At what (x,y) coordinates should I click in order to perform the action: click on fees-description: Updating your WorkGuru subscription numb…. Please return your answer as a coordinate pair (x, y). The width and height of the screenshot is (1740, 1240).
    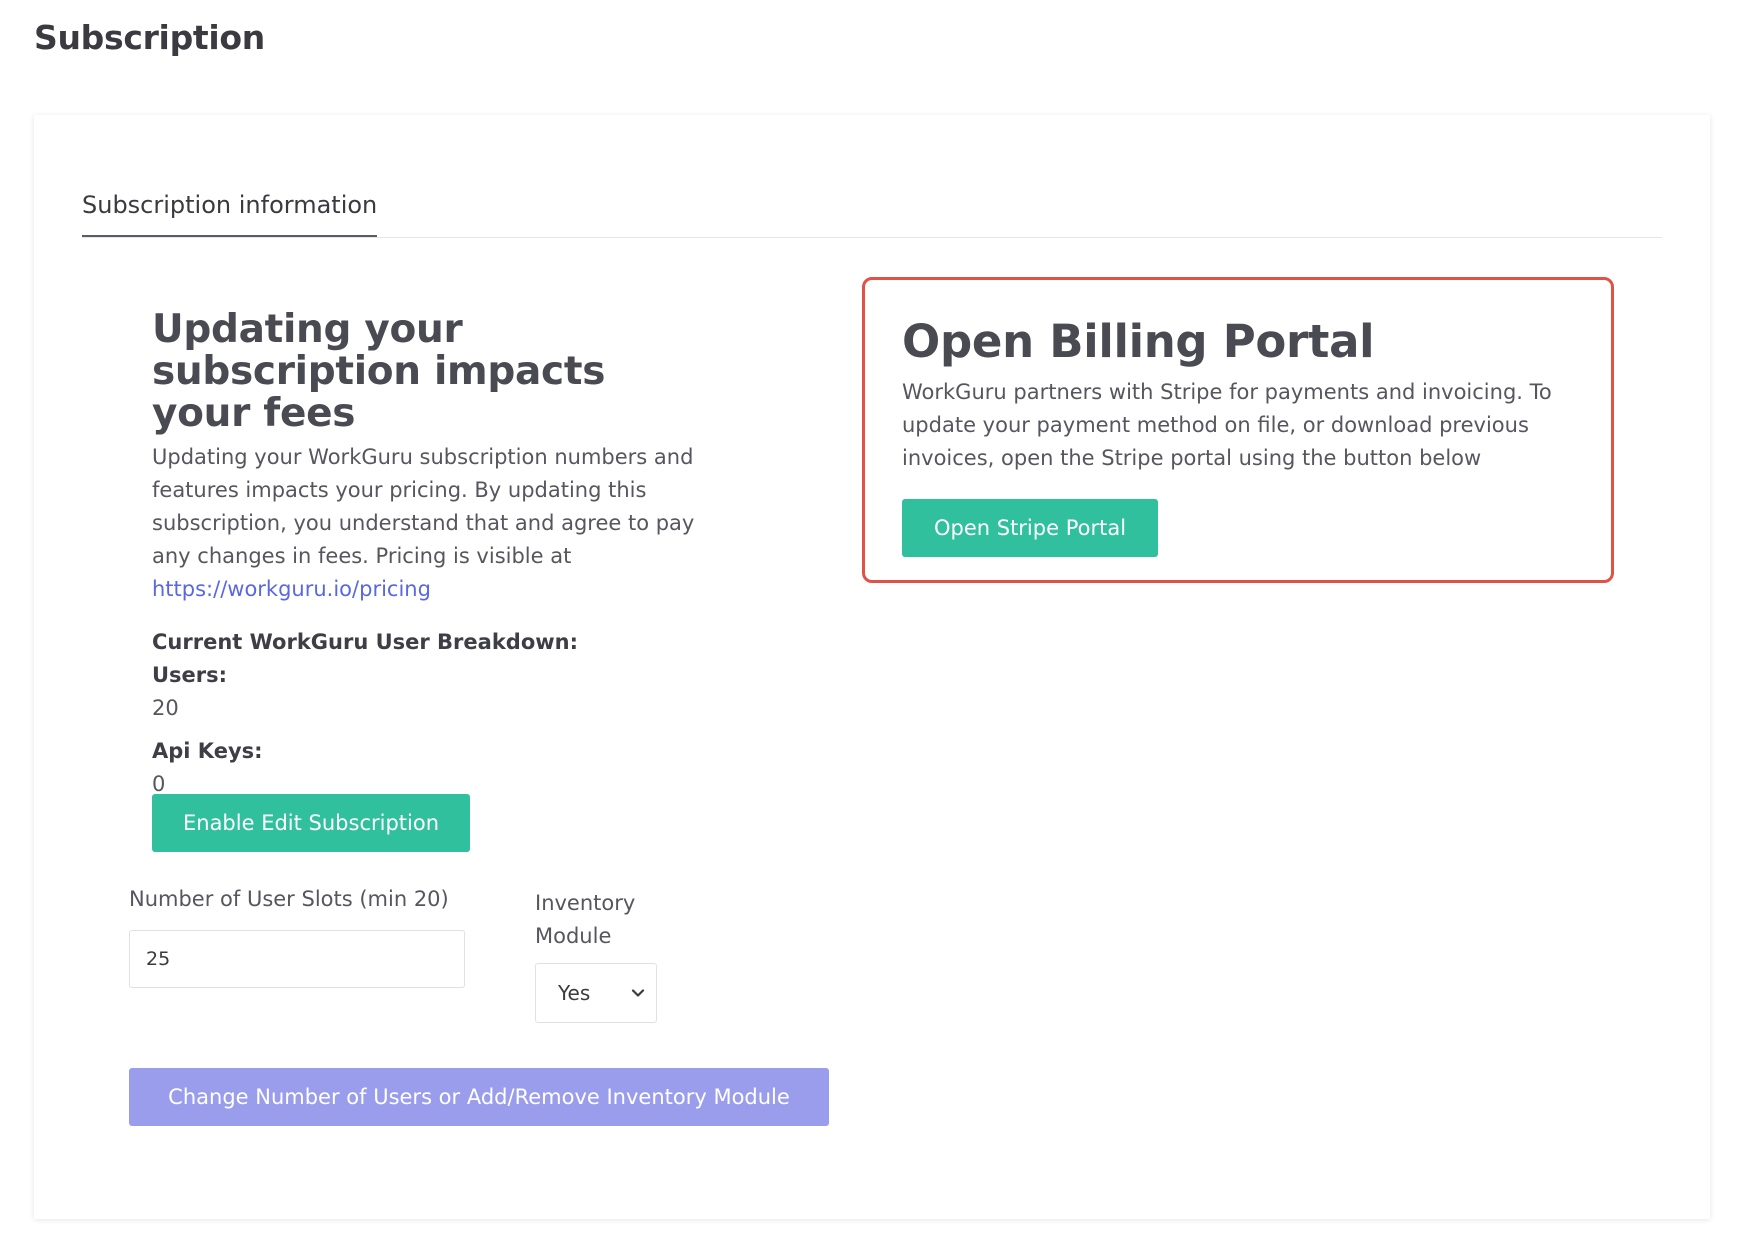
    Looking at the image, I should click on (423, 506).